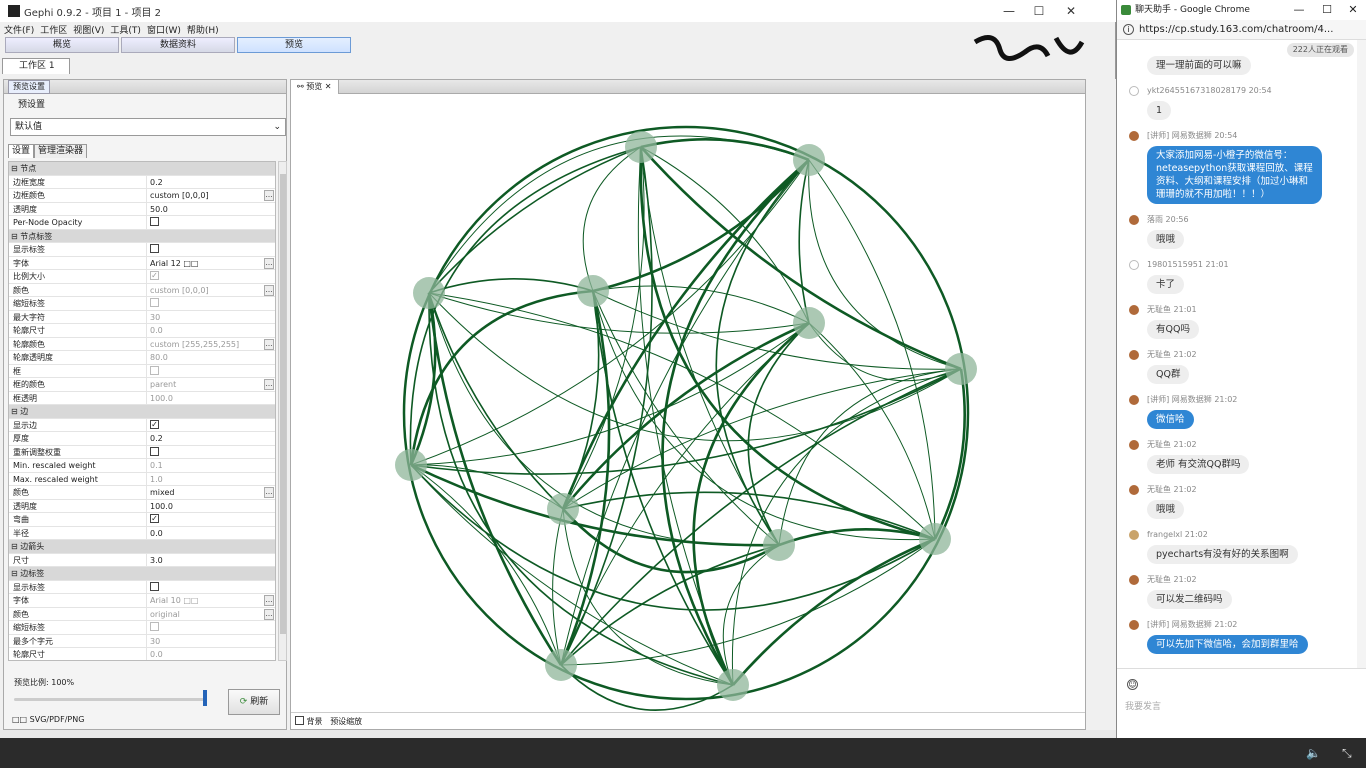 The width and height of the screenshot is (1366, 768). I want to click on property-category: ⊟ 边箭头, so click(142, 547).